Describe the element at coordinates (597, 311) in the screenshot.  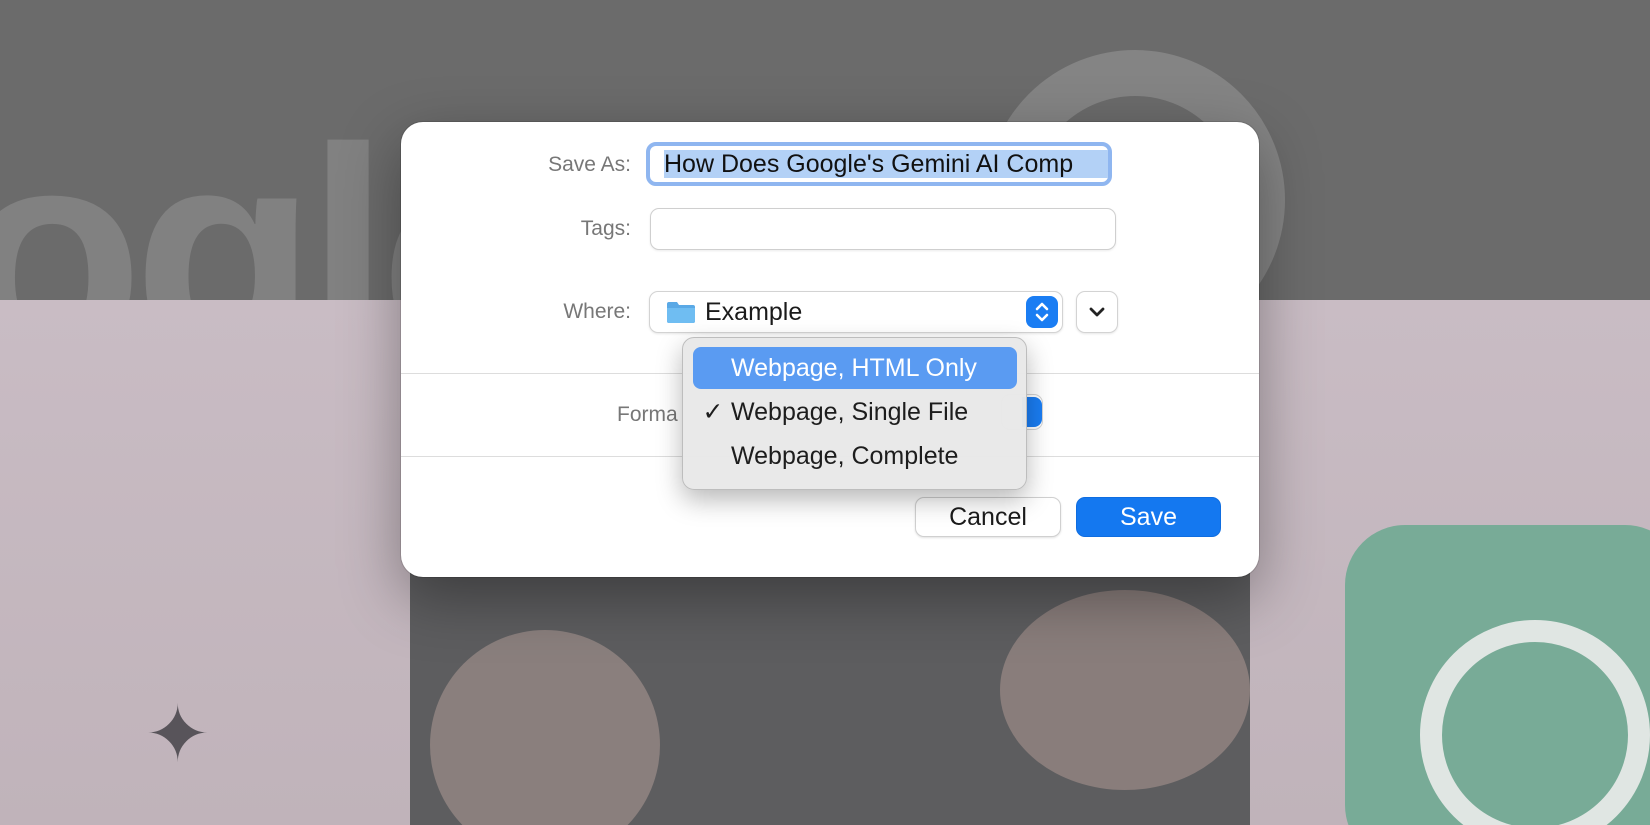
I see `where-label: Where:` at that location.